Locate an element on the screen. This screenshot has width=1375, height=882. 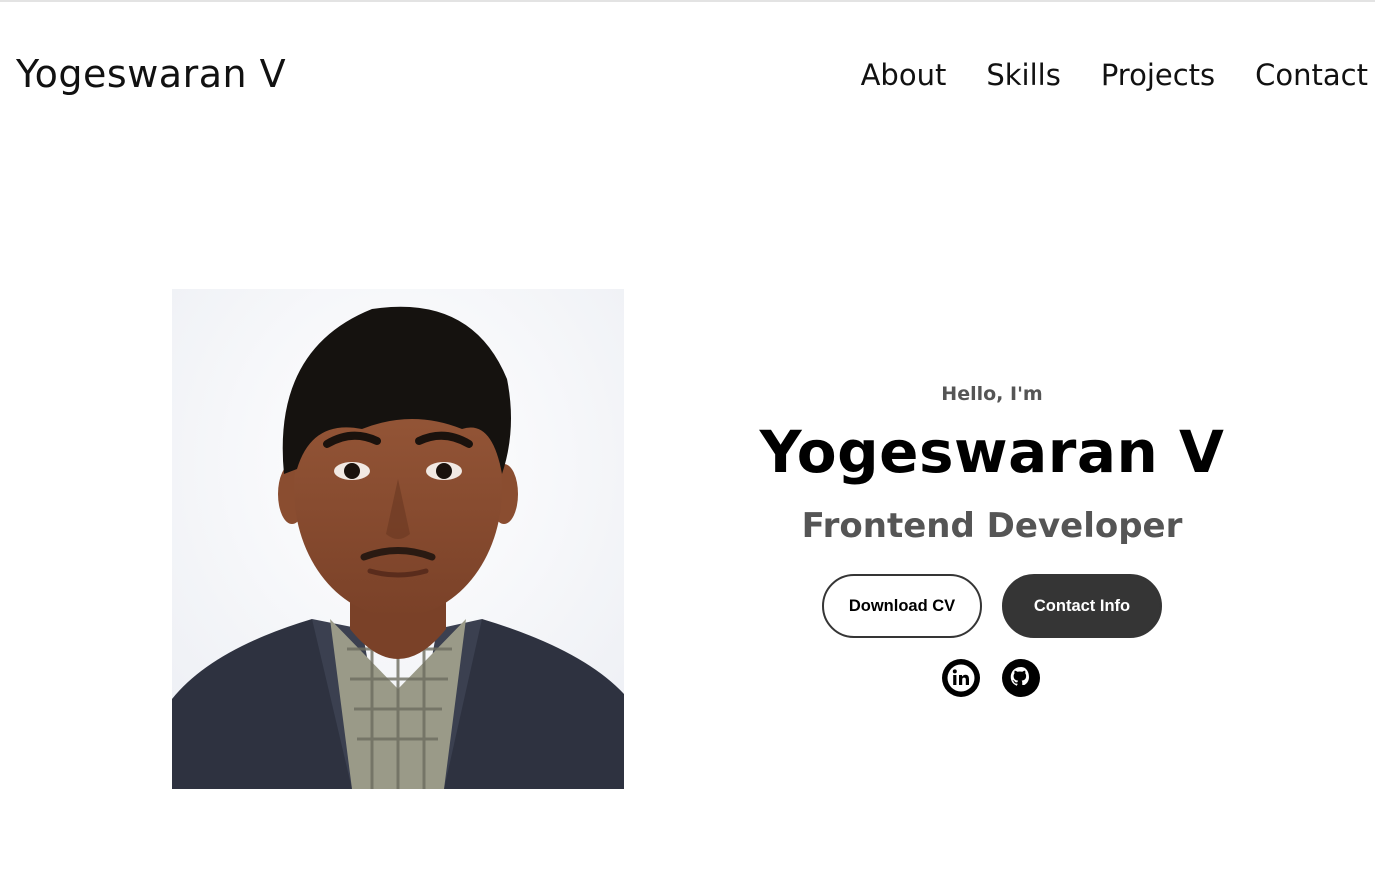
nav-link-projects: Projects is located at coordinates (1158, 75).